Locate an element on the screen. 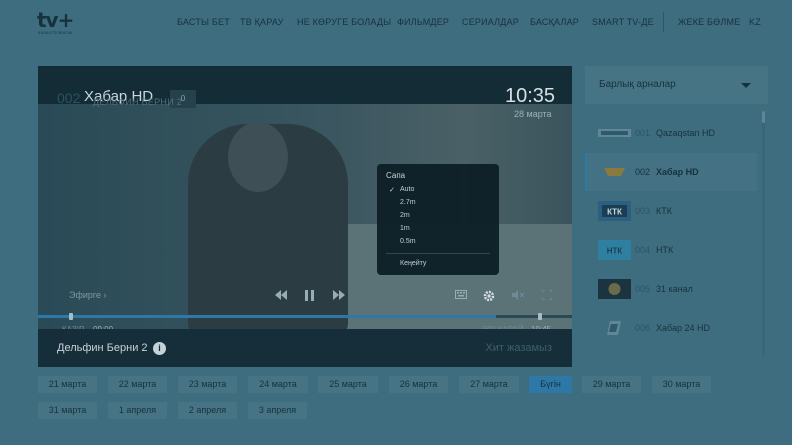 The image size is (792, 445). quality-menu: Сапа ✓ Auto 2.7m 2m 1m 0.5m Кеңейту is located at coordinates (438, 219).